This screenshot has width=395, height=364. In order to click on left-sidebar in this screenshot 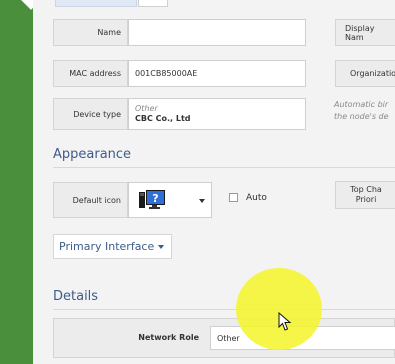, I will do `click(20, 182)`.